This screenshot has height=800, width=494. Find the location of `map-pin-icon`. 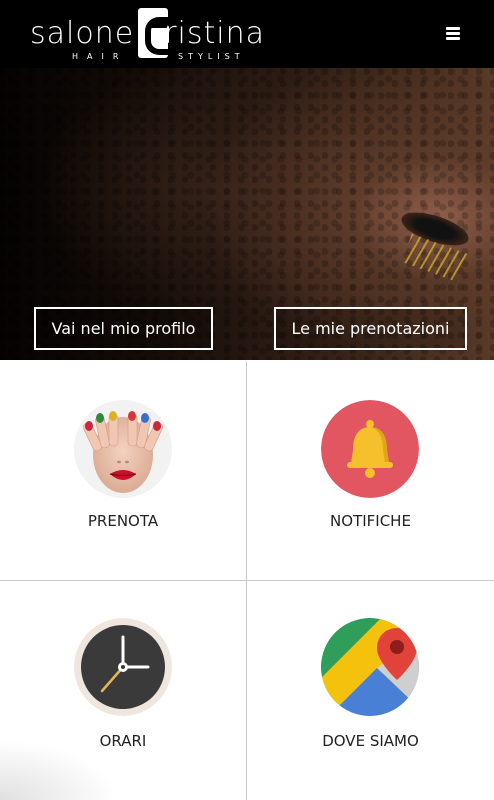

map-pin-icon is located at coordinates (370, 667).